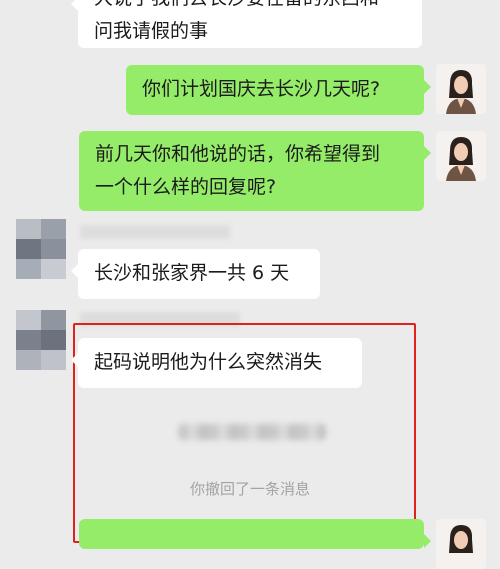 This screenshot has width=500, height=569. What do you see at coordinates (155, 232) in the screenshot?
I see `sender-name-redacted` at bounding box center [155, 232].